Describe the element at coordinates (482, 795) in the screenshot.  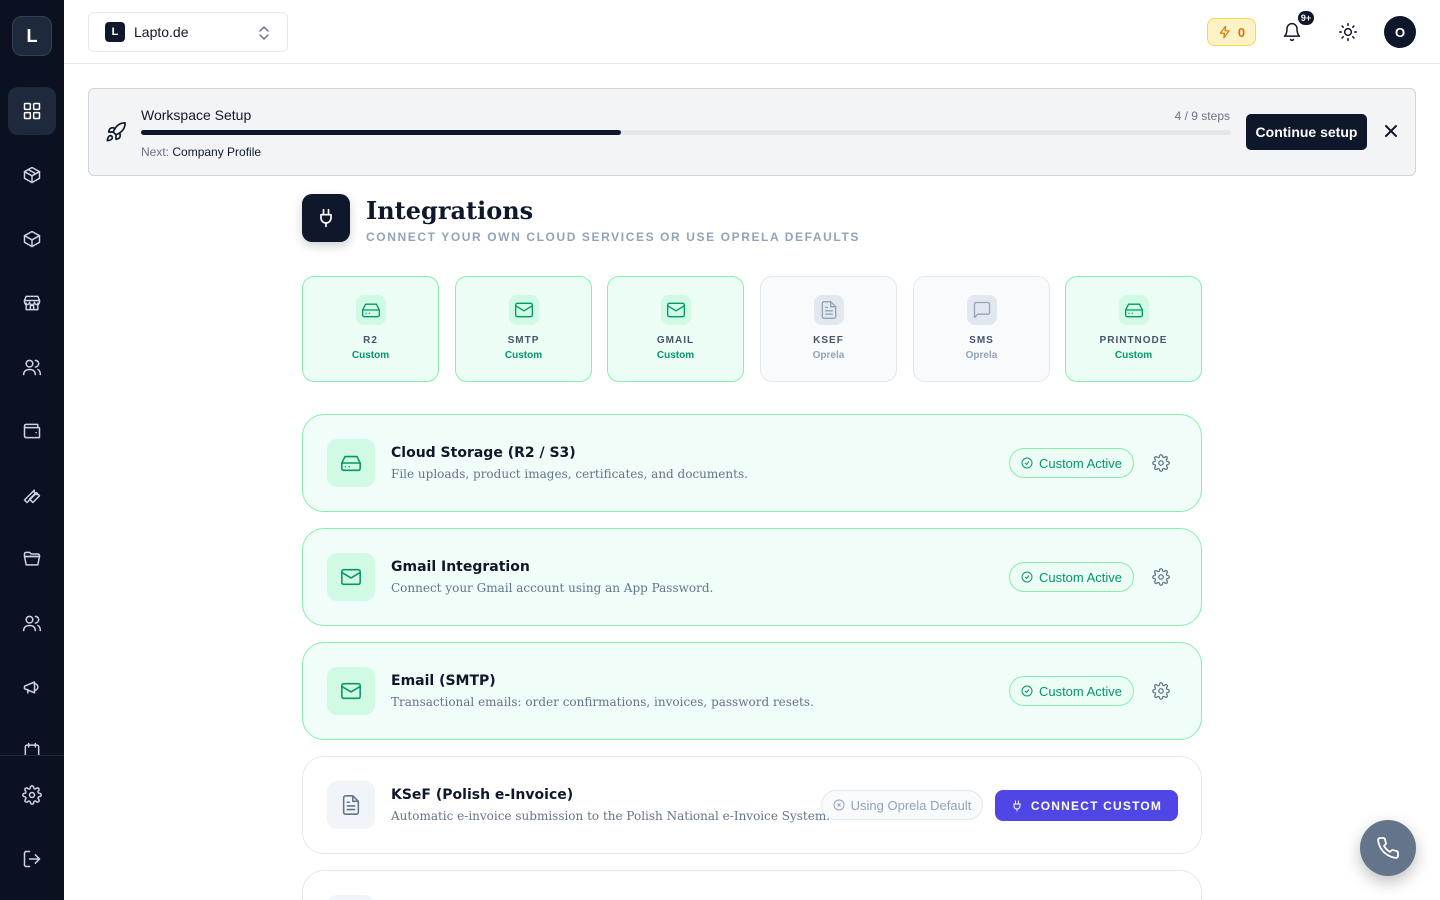
I see `card-title: KSeF (Polish e-Invoice)` at that location.